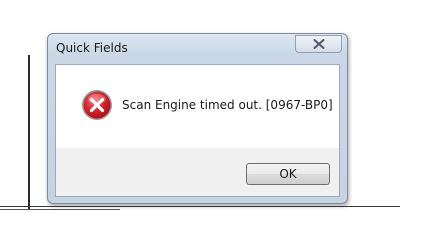 The image size is (441, 243). I want to click on background-vertical-line, so click(29, 132).